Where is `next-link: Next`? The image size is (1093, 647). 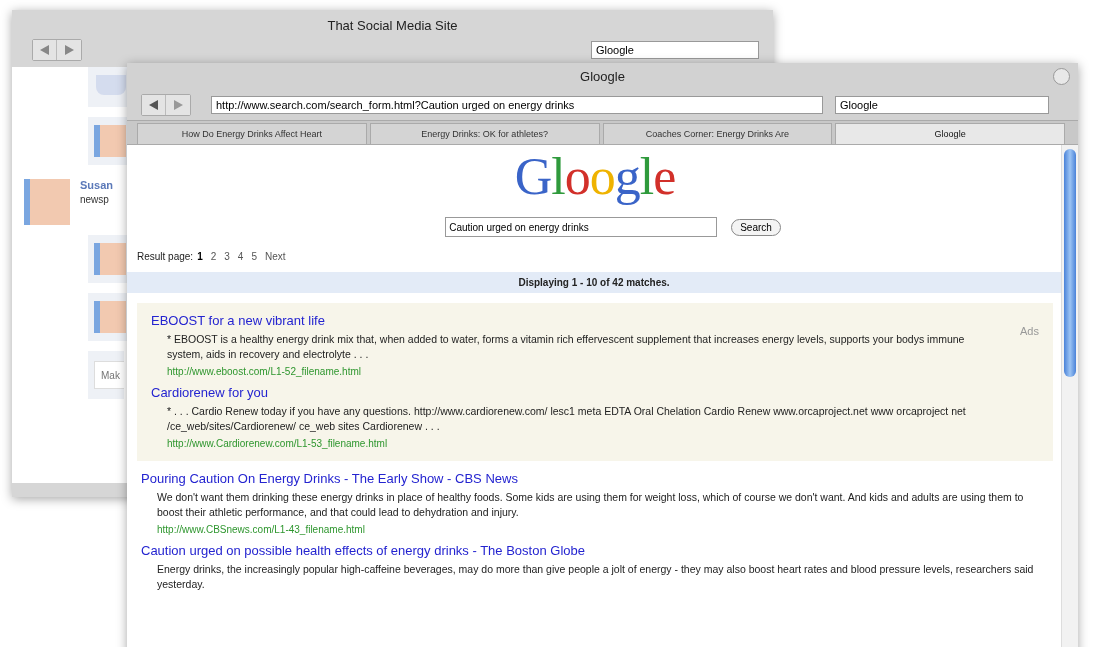 next-link: Next is located at coordinates (275, 256).